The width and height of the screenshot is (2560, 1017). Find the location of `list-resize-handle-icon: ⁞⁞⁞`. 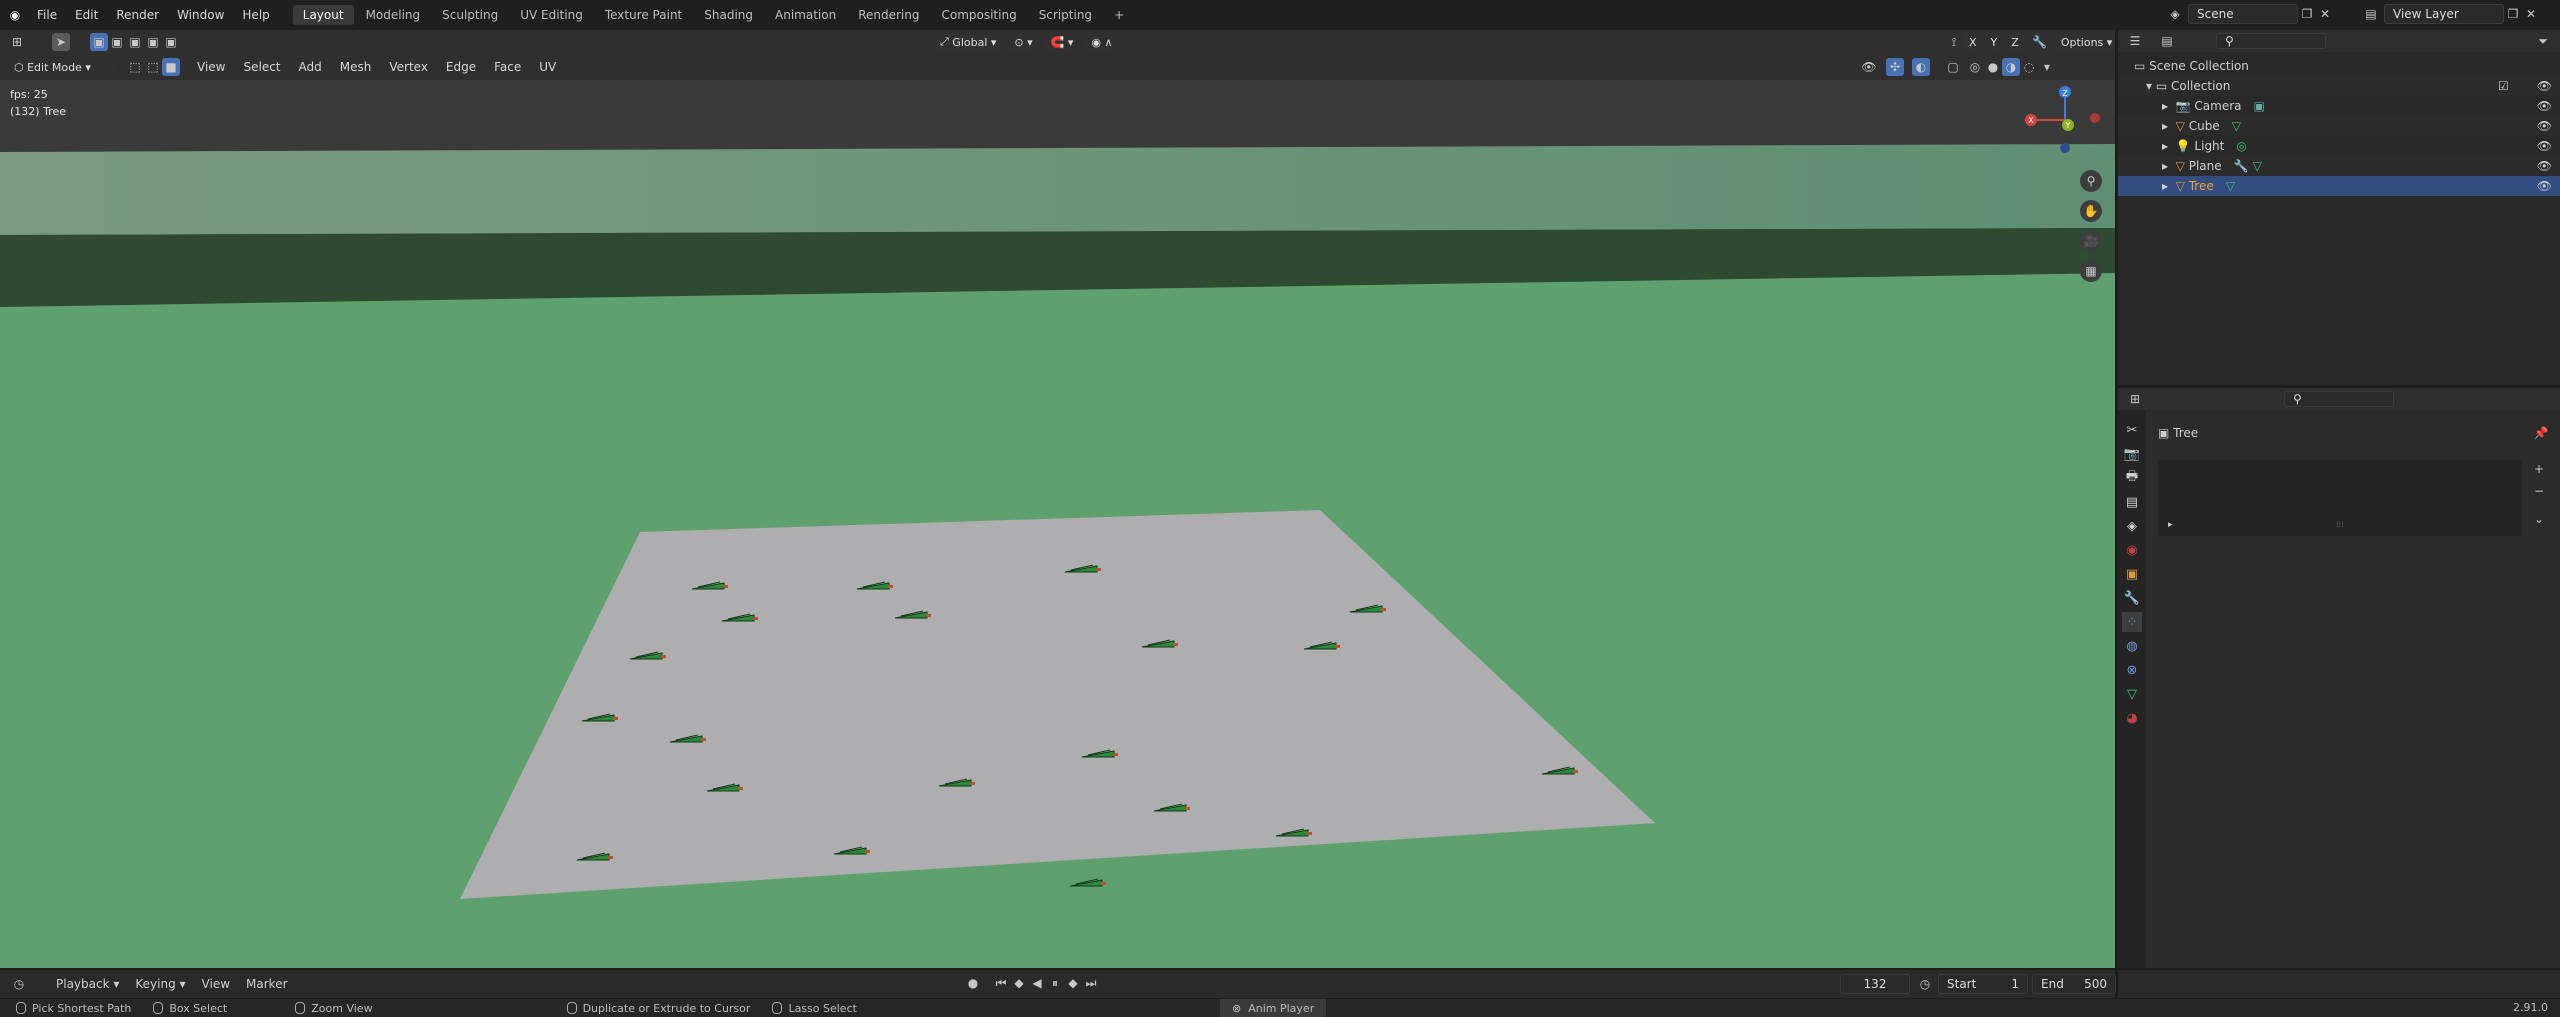

list-resize-handle-icon: ⁞⁞⁞ is located at coordinates (2340, 524).